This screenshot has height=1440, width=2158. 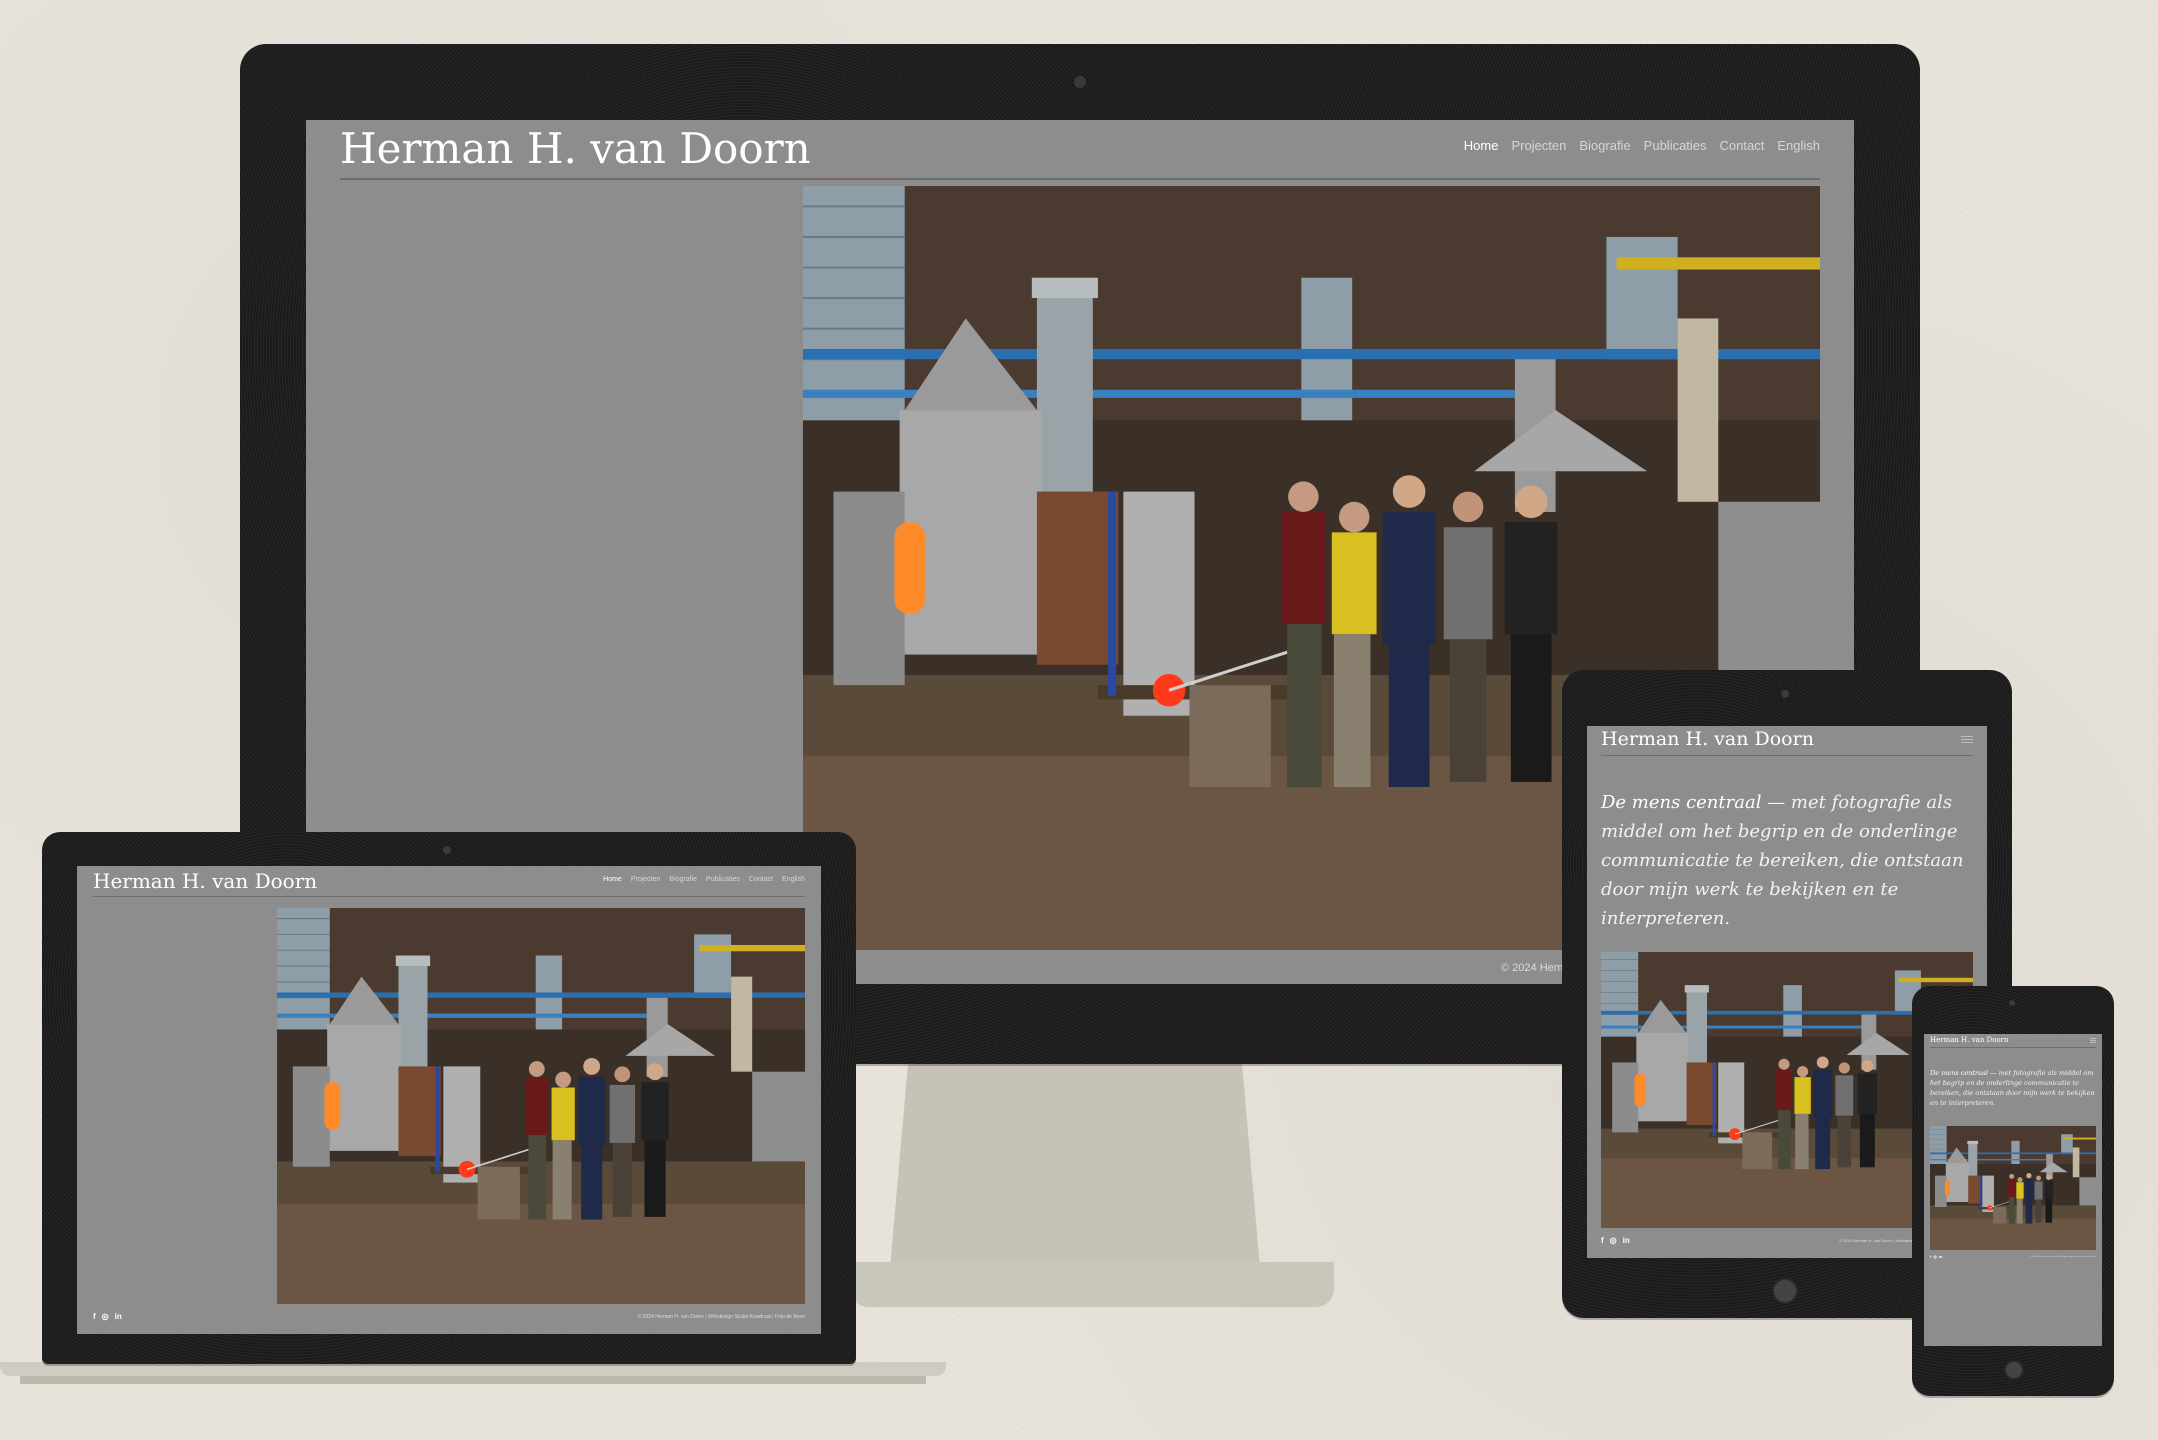 I want to click on laptop-base, so click(x=473, y=1369).